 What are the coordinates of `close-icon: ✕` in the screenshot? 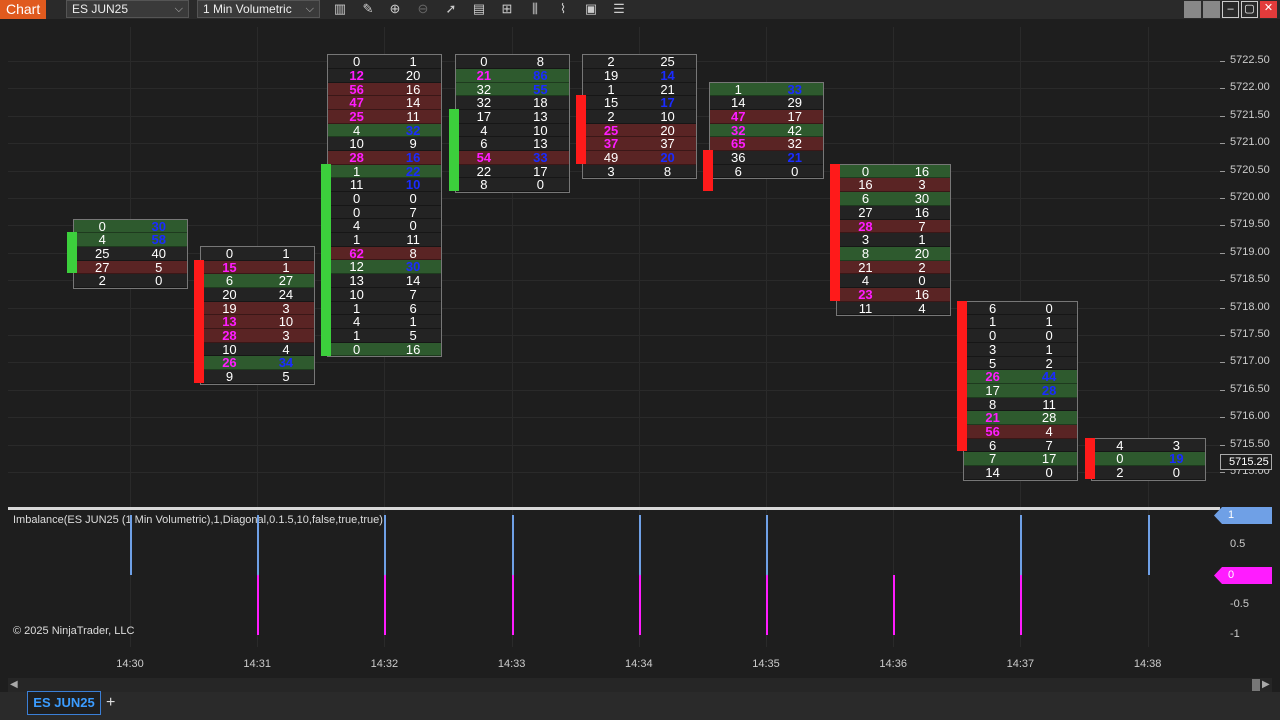 It's located at (1268, 9).